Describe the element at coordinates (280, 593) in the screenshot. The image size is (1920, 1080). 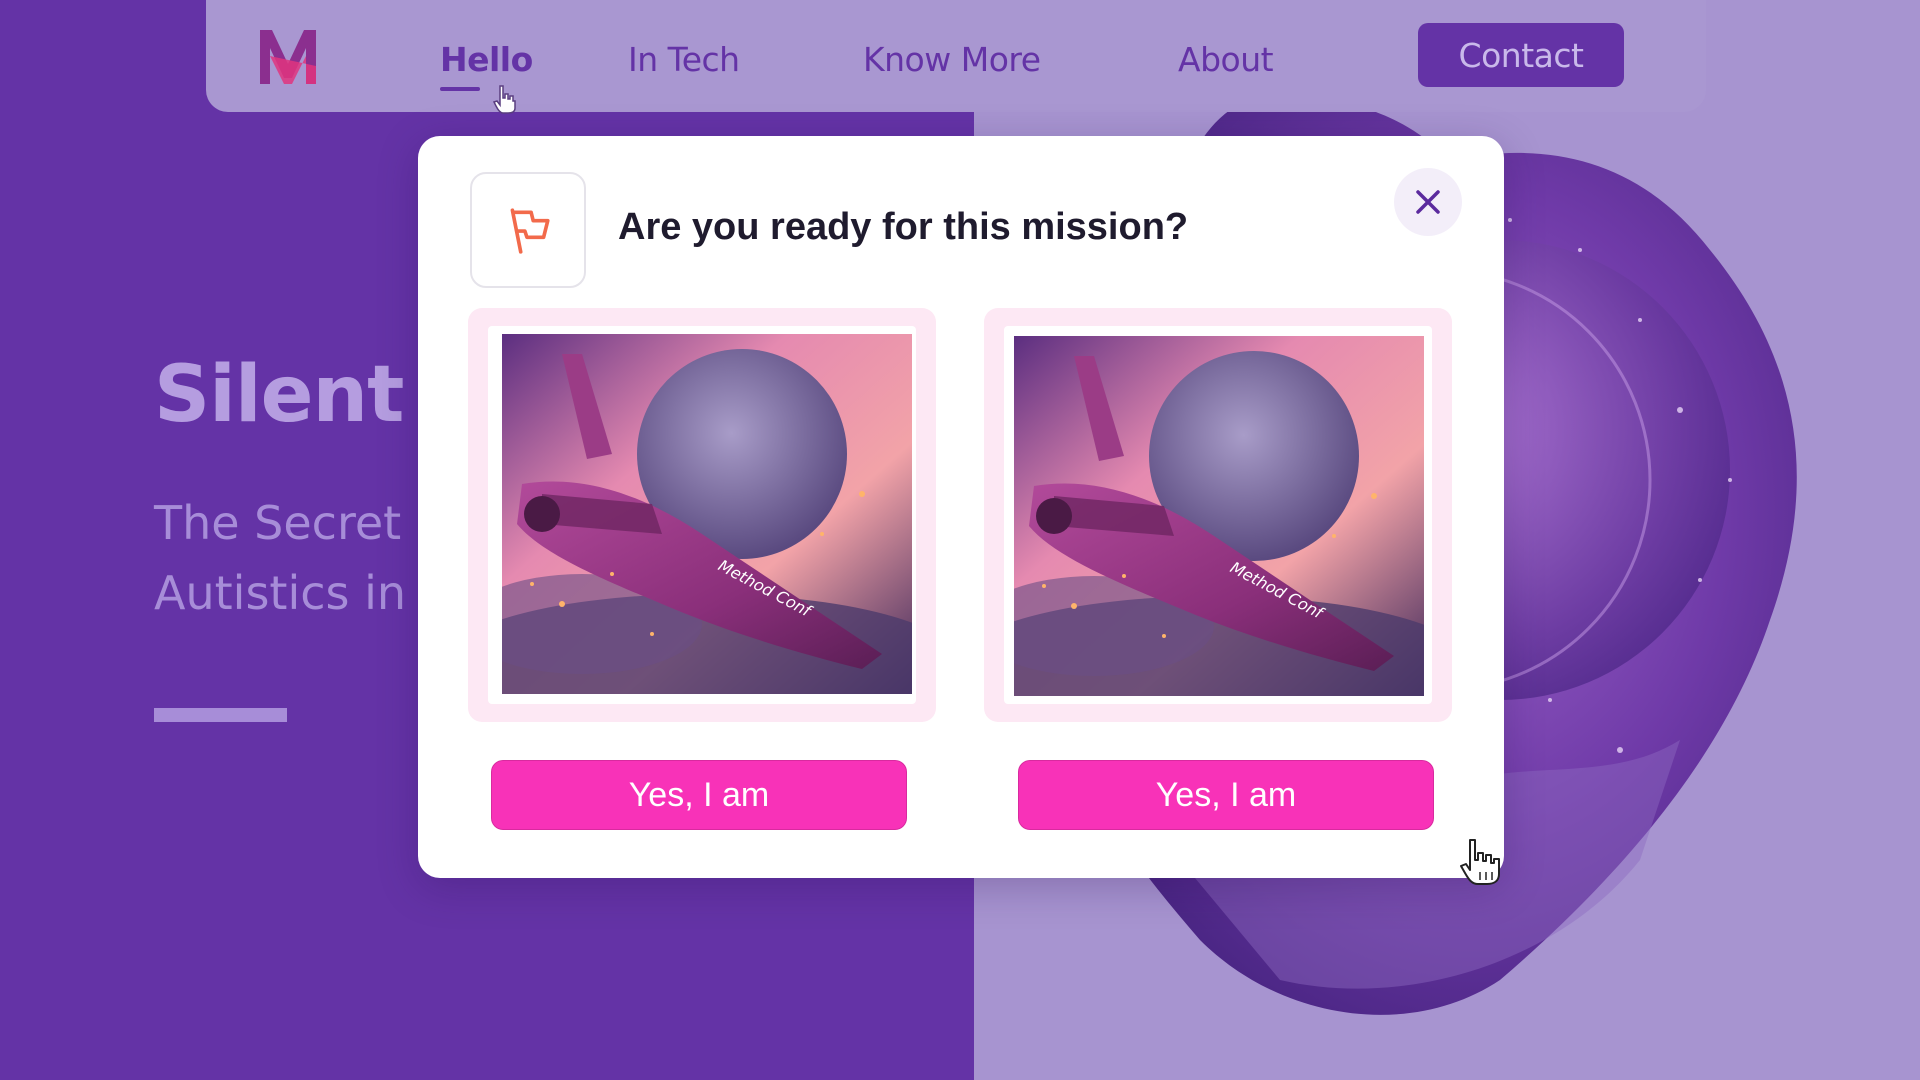
I see `hero-subtitle-line-2: Autistics in` at that location.